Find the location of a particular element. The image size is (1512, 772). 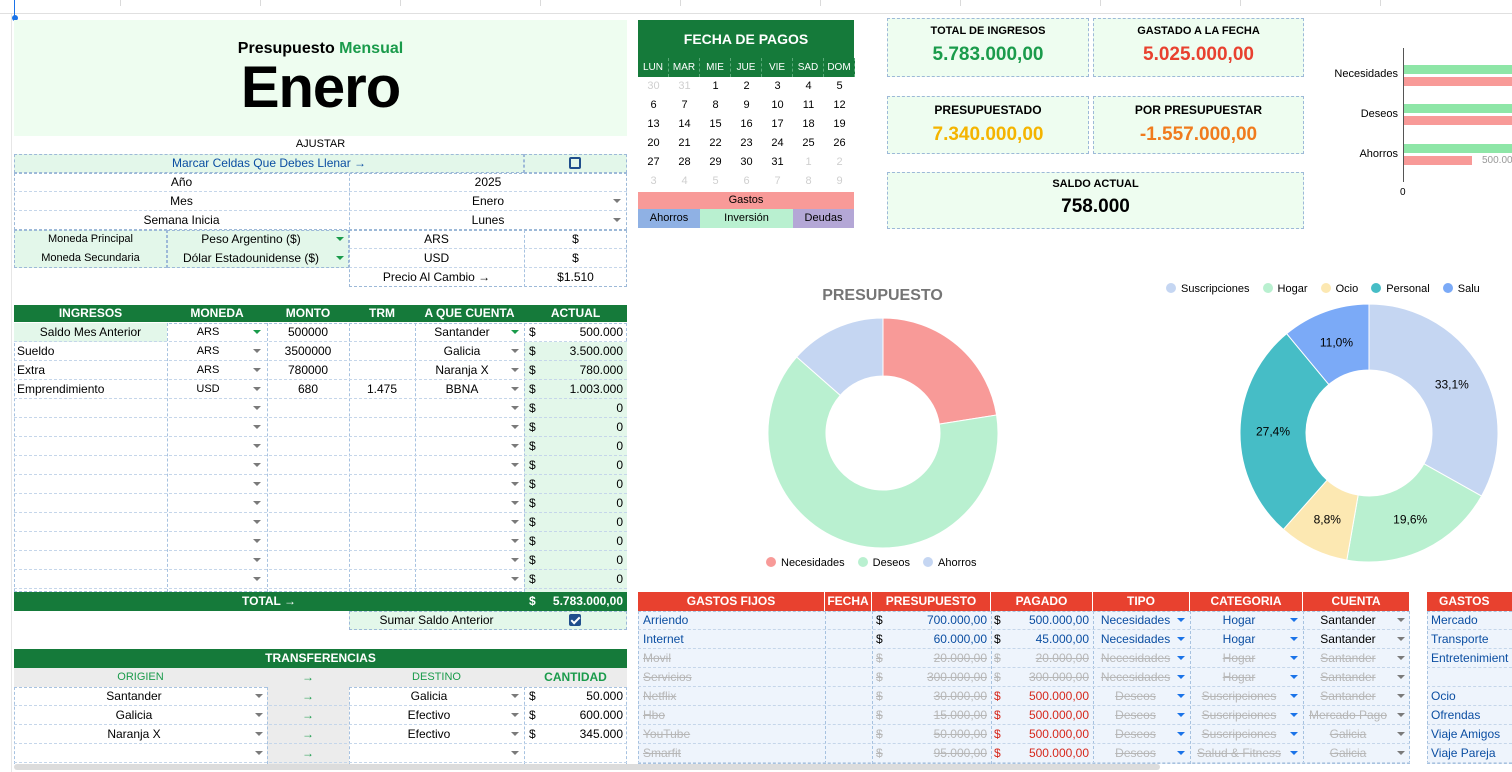

calendar-day: 27 is located at coordinates (653, 162).